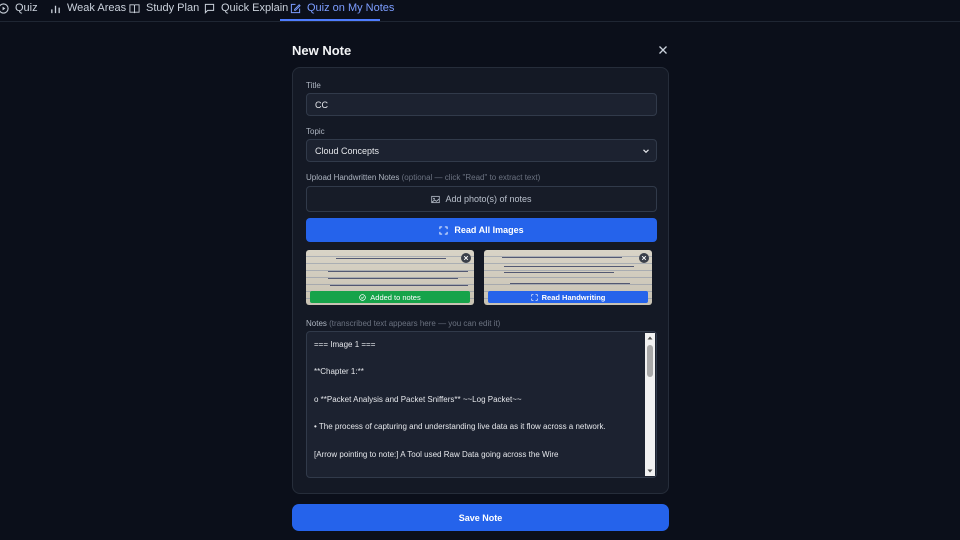 The width and height of the screenshot is (960, 540). Describe the element at coordinates (481, 150) in the screenshot. I see `topic-select: Cloud Concepts` at that location.